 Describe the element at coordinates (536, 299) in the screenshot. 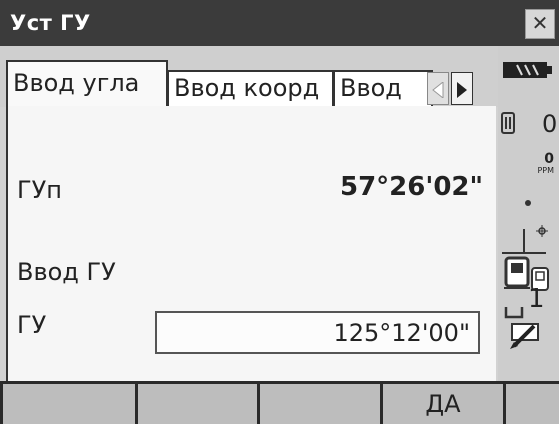

I see `page-number: 1` at that location.